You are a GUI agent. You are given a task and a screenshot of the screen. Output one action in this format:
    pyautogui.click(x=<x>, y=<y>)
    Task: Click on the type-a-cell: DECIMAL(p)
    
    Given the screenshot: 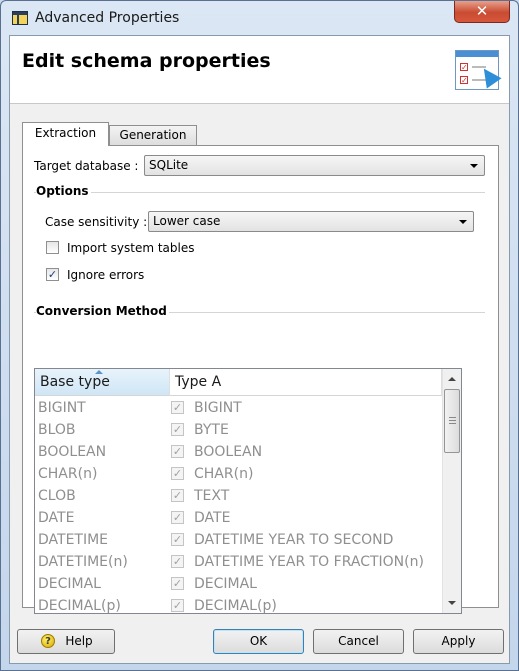 What is the action you would take?
    pyautogui.click(x=235, y=606)
    